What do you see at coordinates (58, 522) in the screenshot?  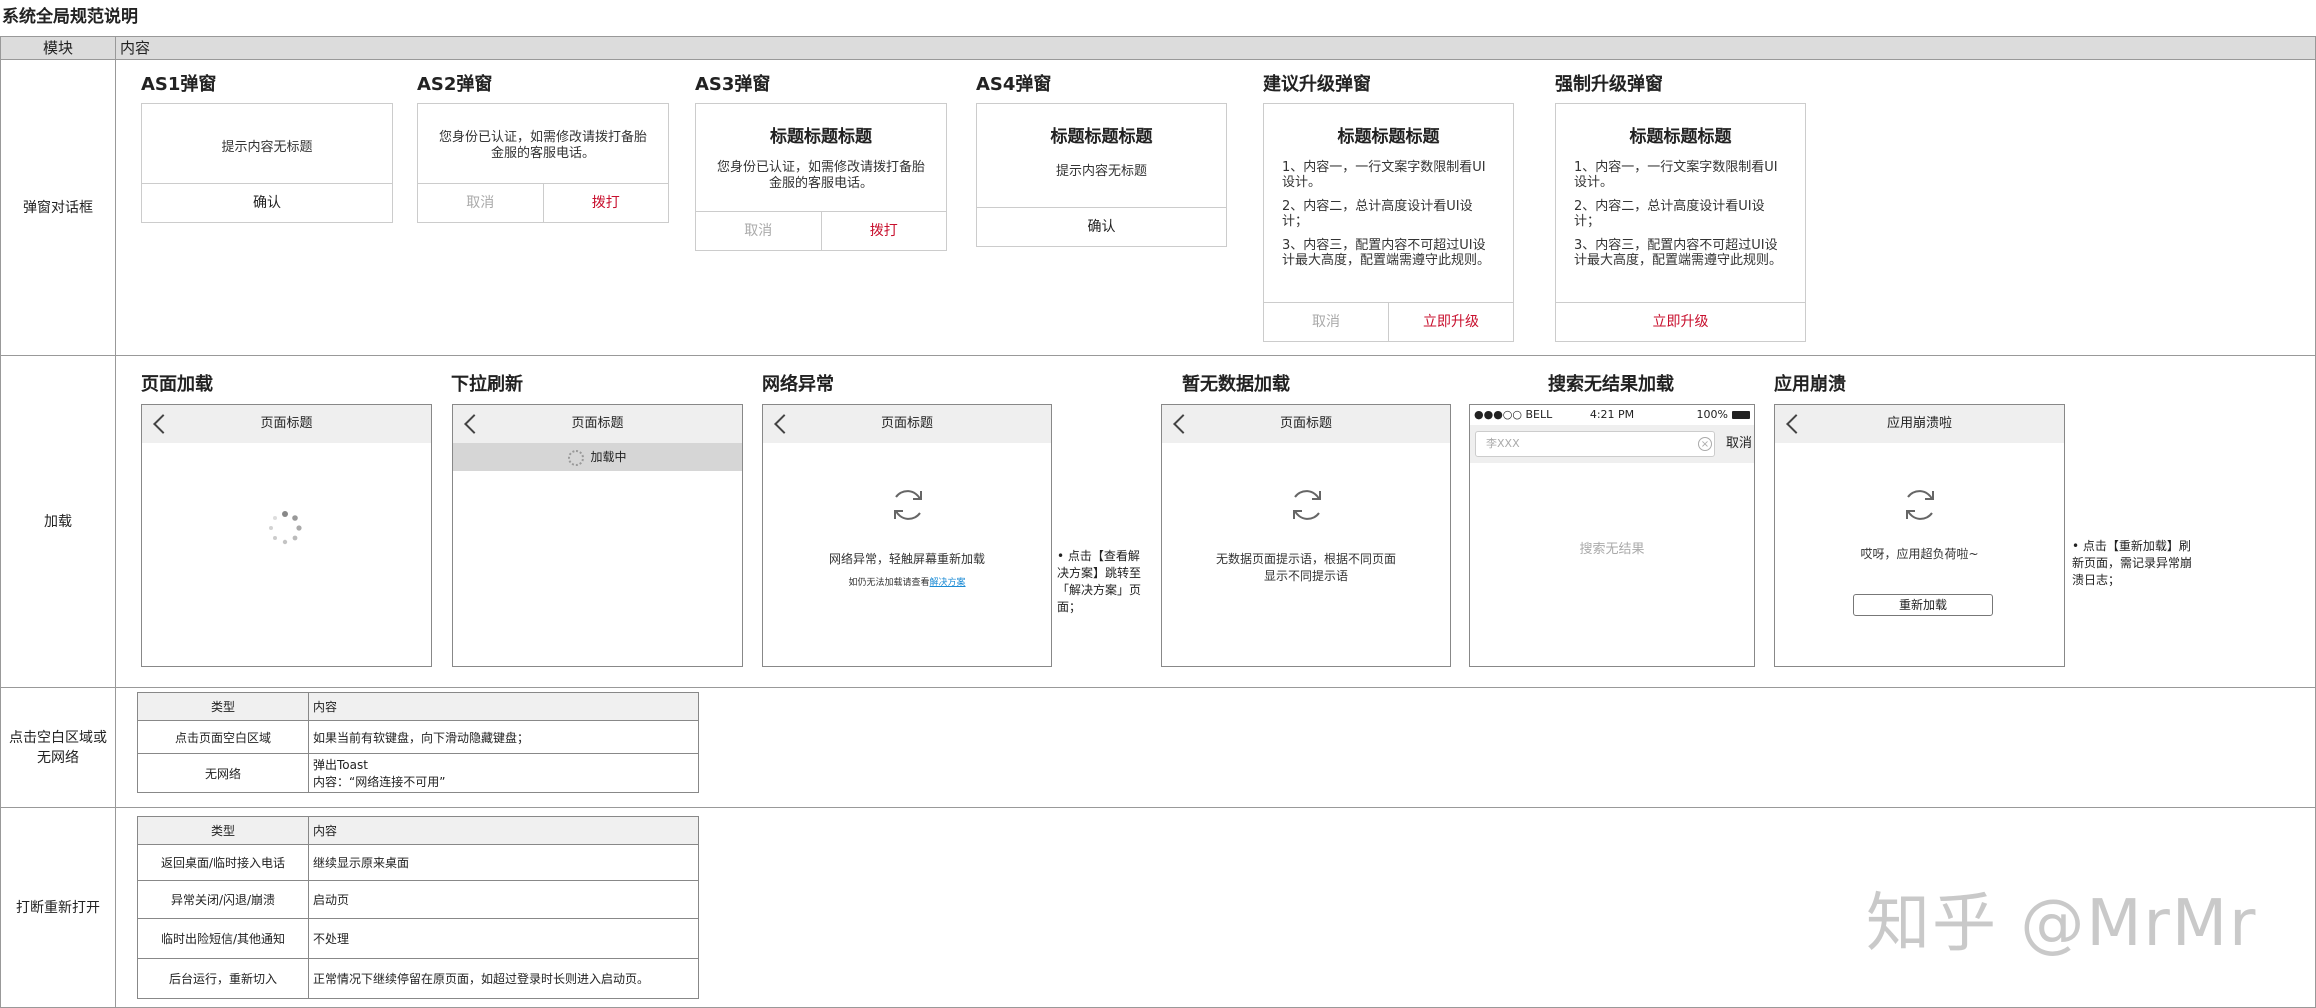 I see `row-label-loading: 加载` at bounding box center [58, 522].